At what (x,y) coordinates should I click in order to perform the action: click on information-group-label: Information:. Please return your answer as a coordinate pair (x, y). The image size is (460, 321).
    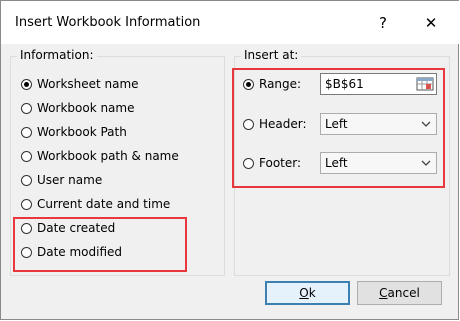
    Looking at the image, I should click on (57, 55).